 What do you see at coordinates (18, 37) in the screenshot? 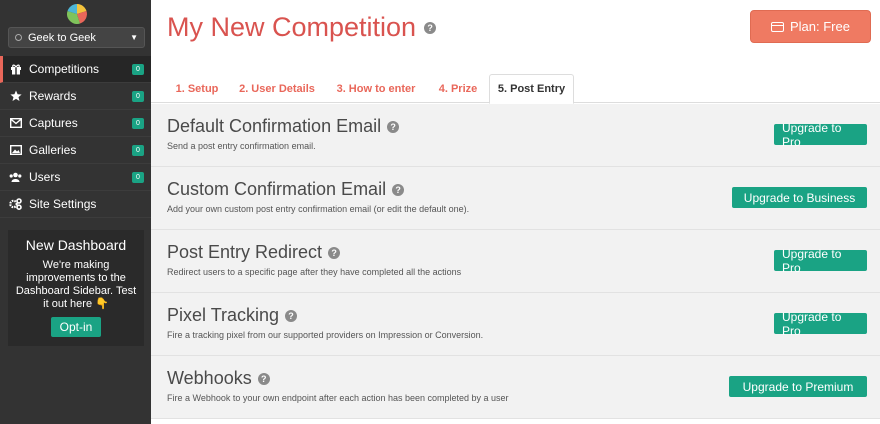
I see `account-icon` at bounding box center [18, 37].